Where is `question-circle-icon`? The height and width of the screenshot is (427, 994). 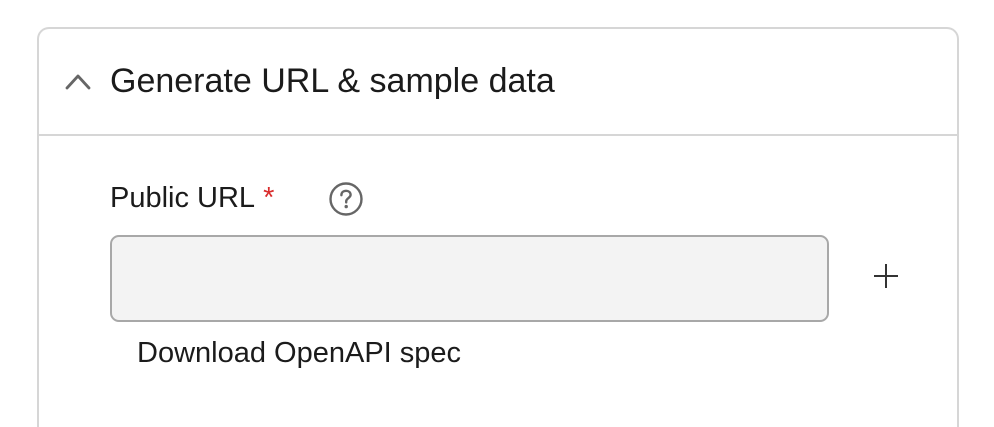 question-circle-icon is located at coordinates (346, 199).